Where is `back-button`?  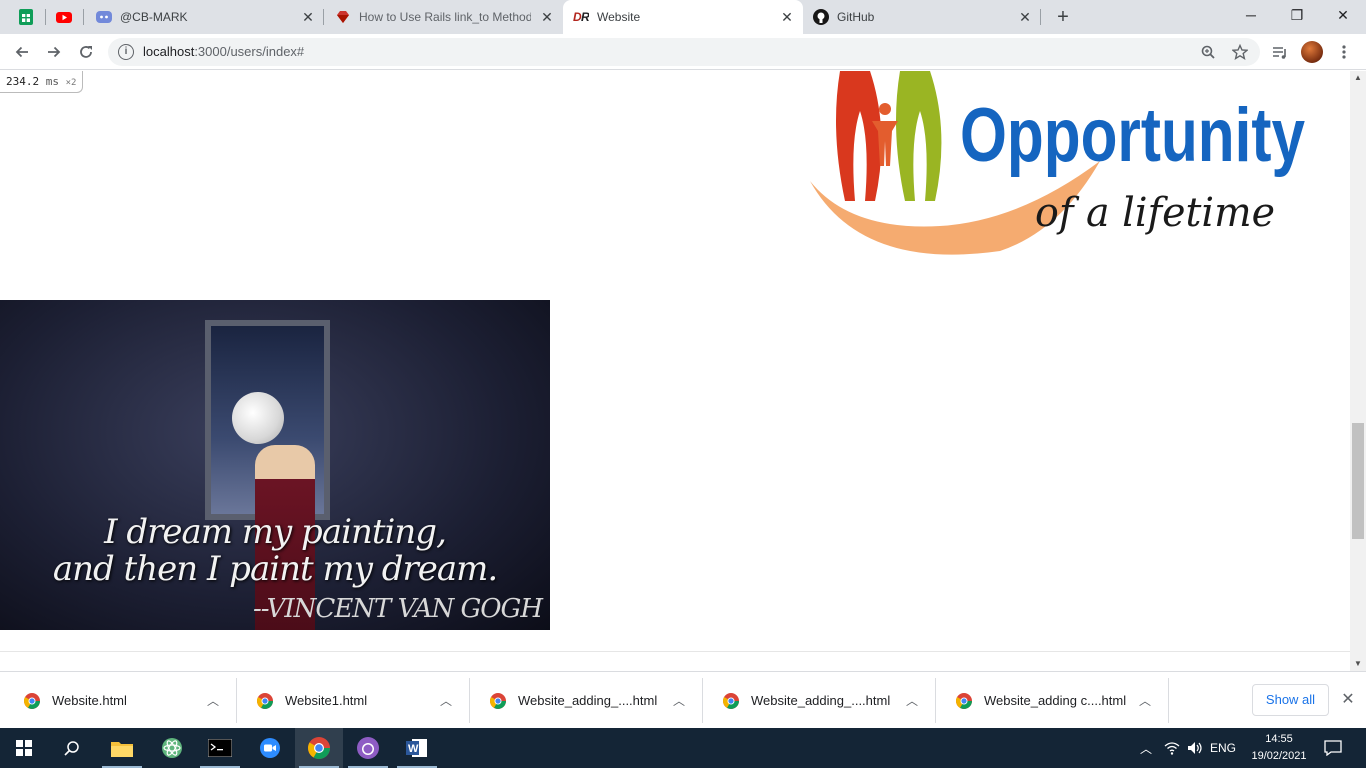
back-button is located at coordinates (22, 52).